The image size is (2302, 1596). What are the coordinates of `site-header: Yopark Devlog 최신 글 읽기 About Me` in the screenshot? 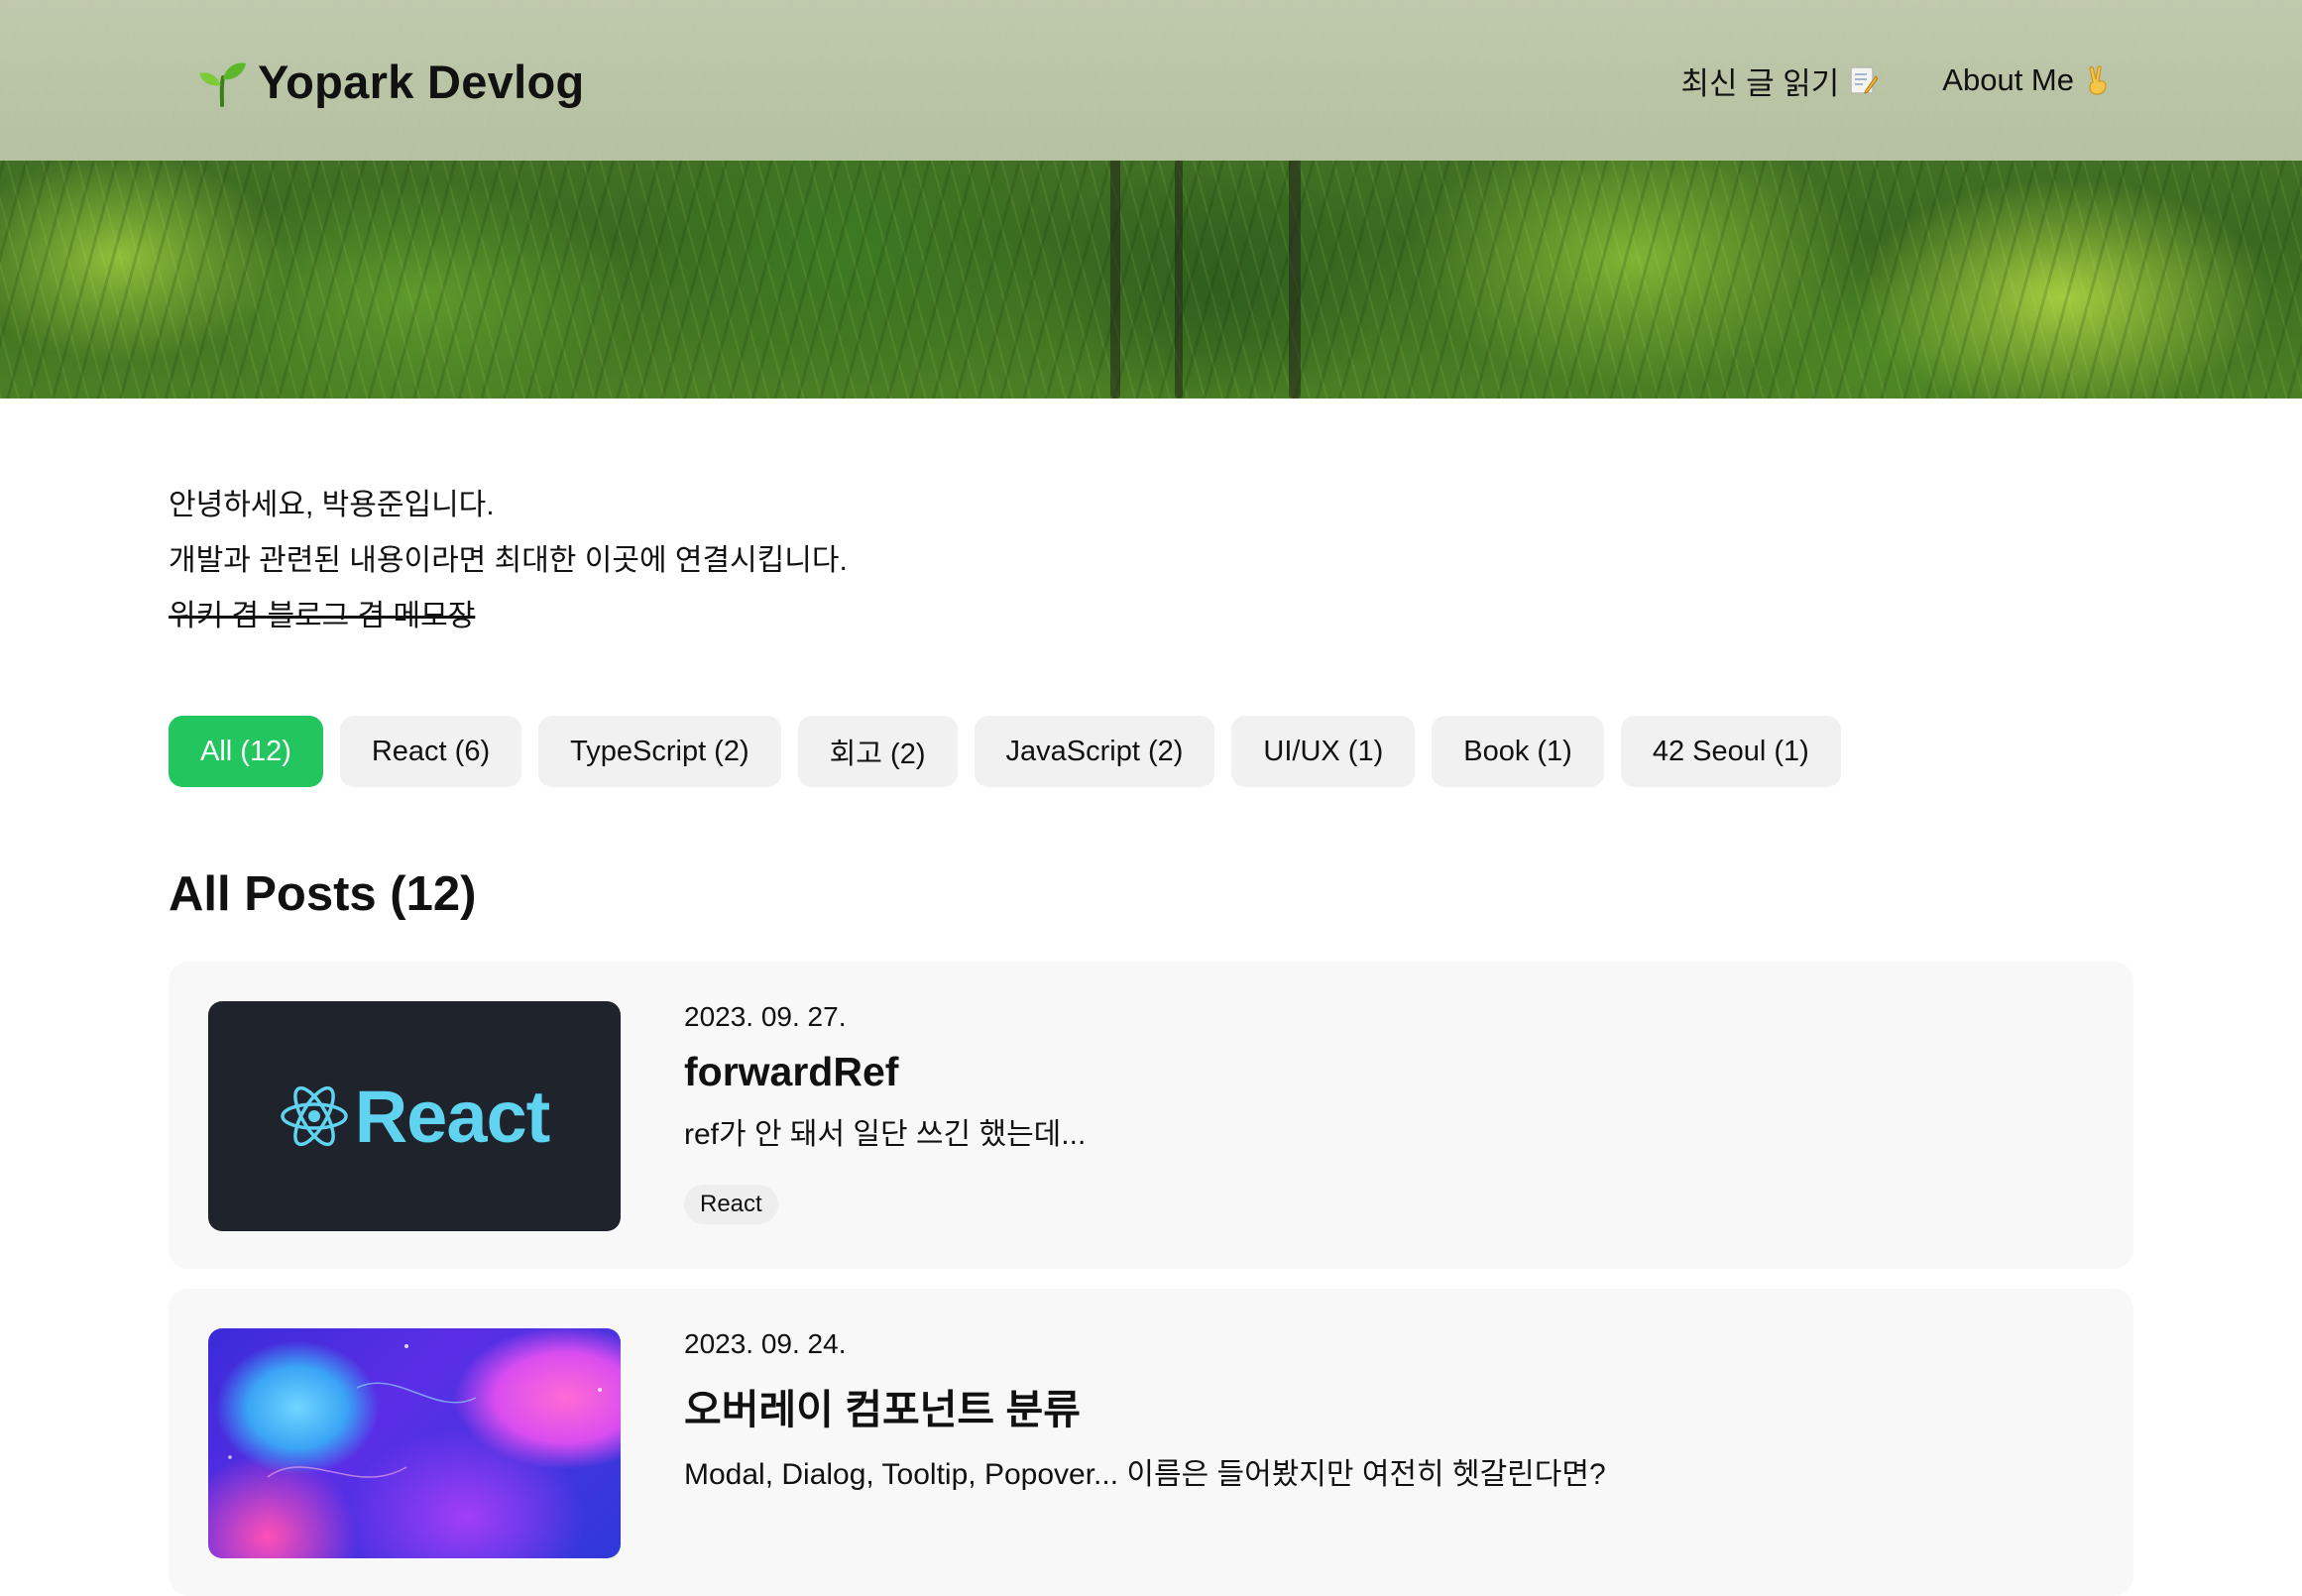 It's located at (1151, 80).